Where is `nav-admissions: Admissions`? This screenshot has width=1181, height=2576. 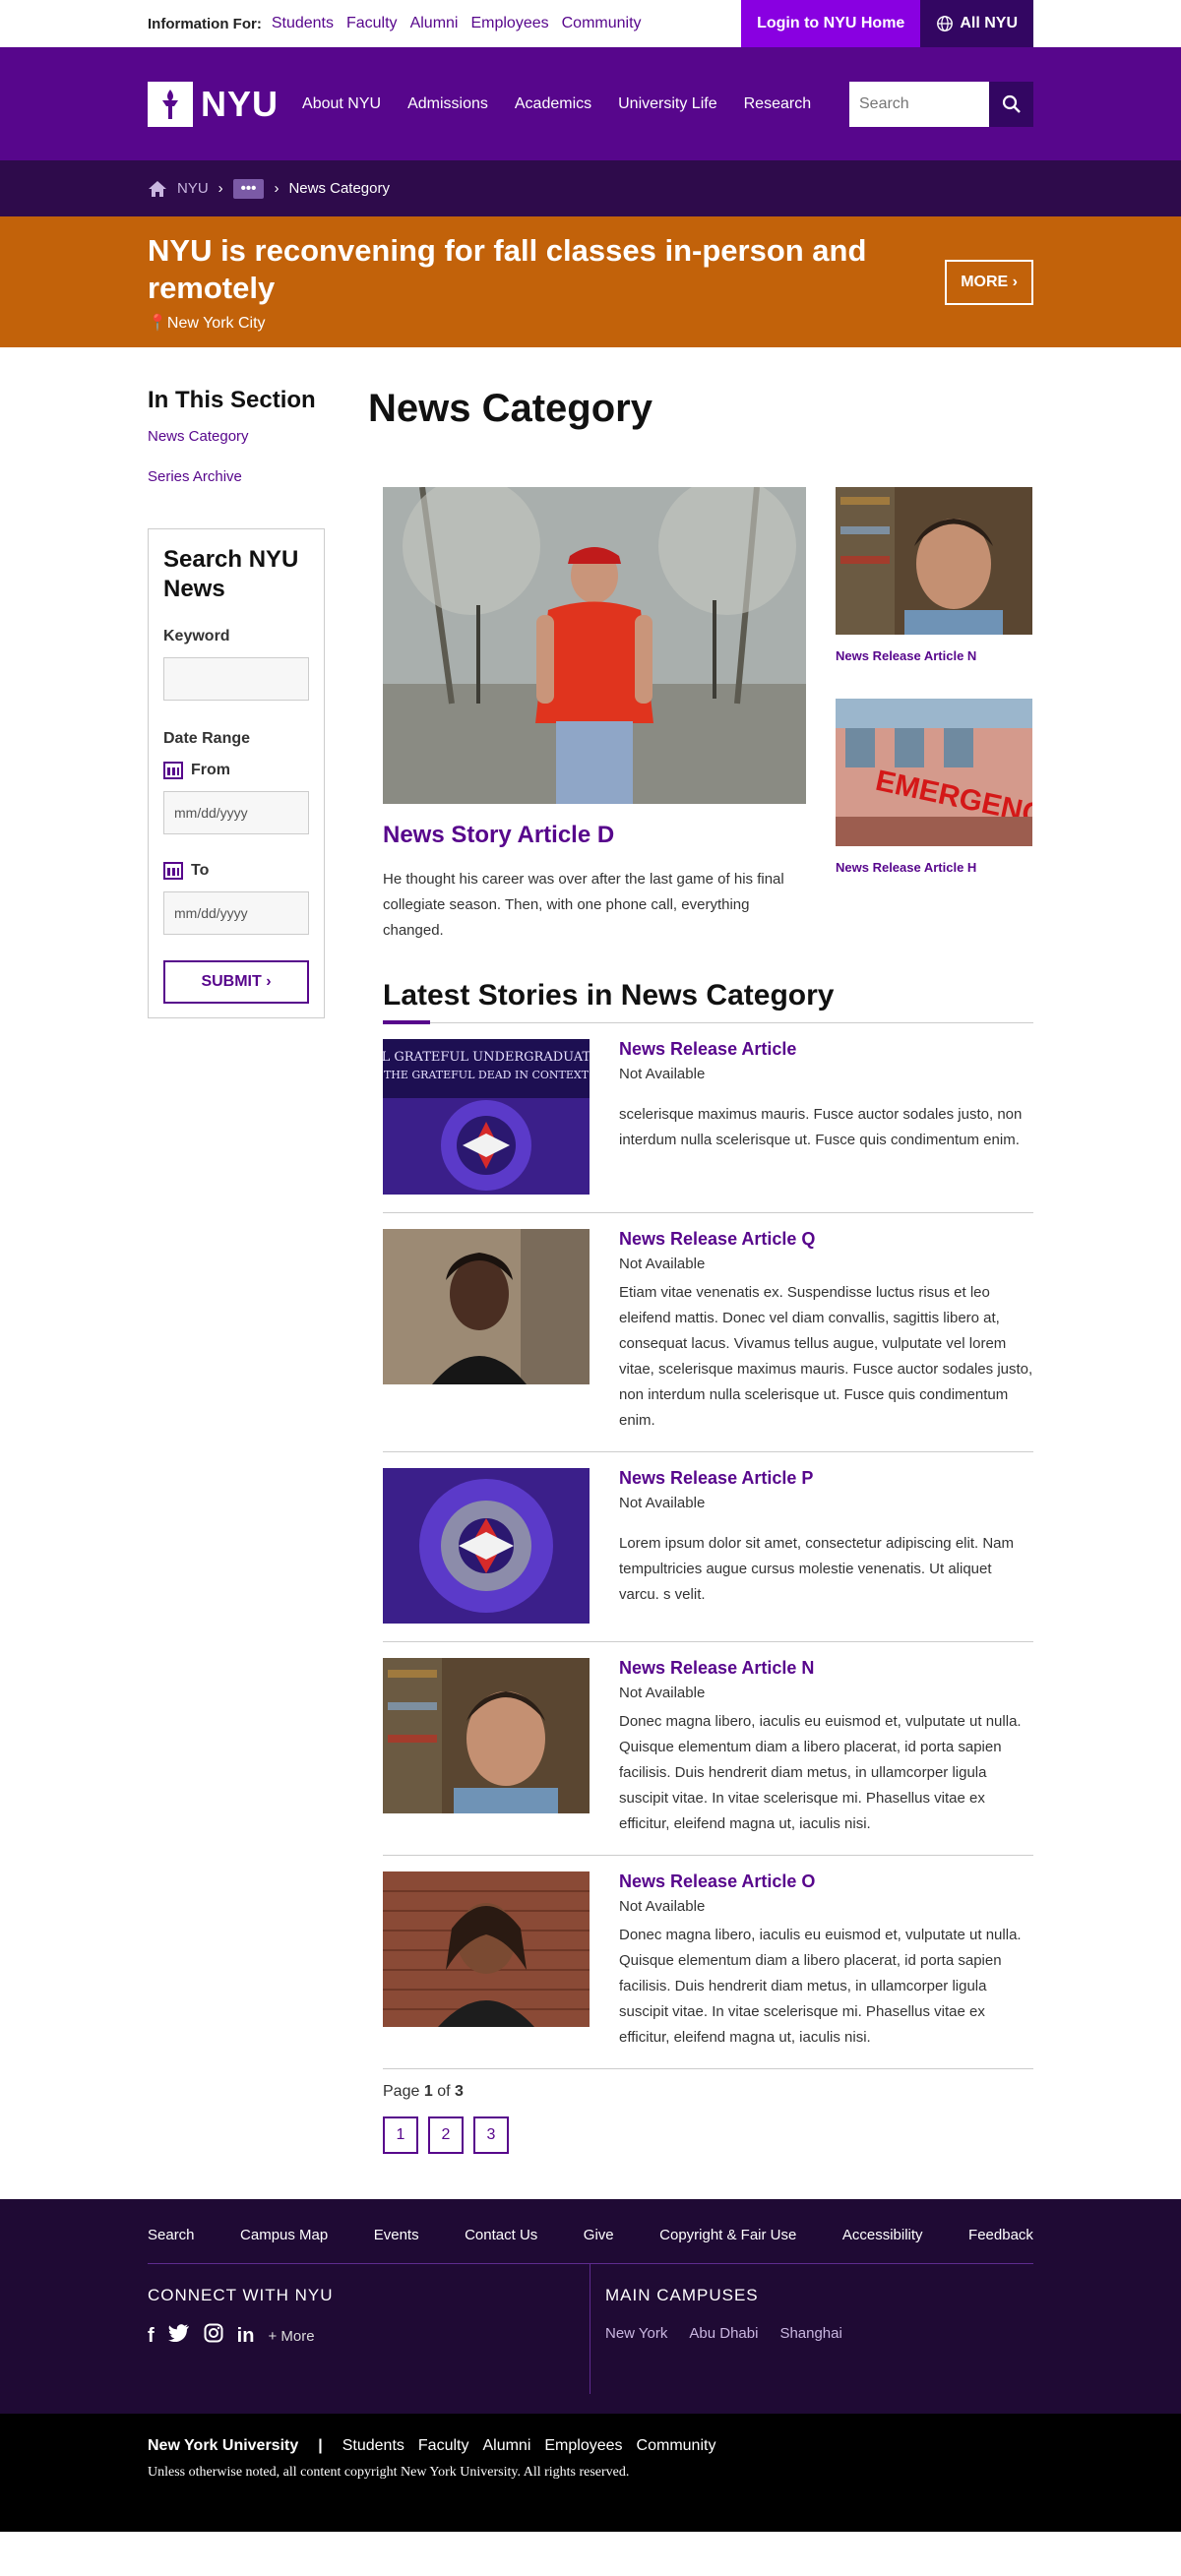
nav-admissions: Admissions is located at coordinates (447, 104).